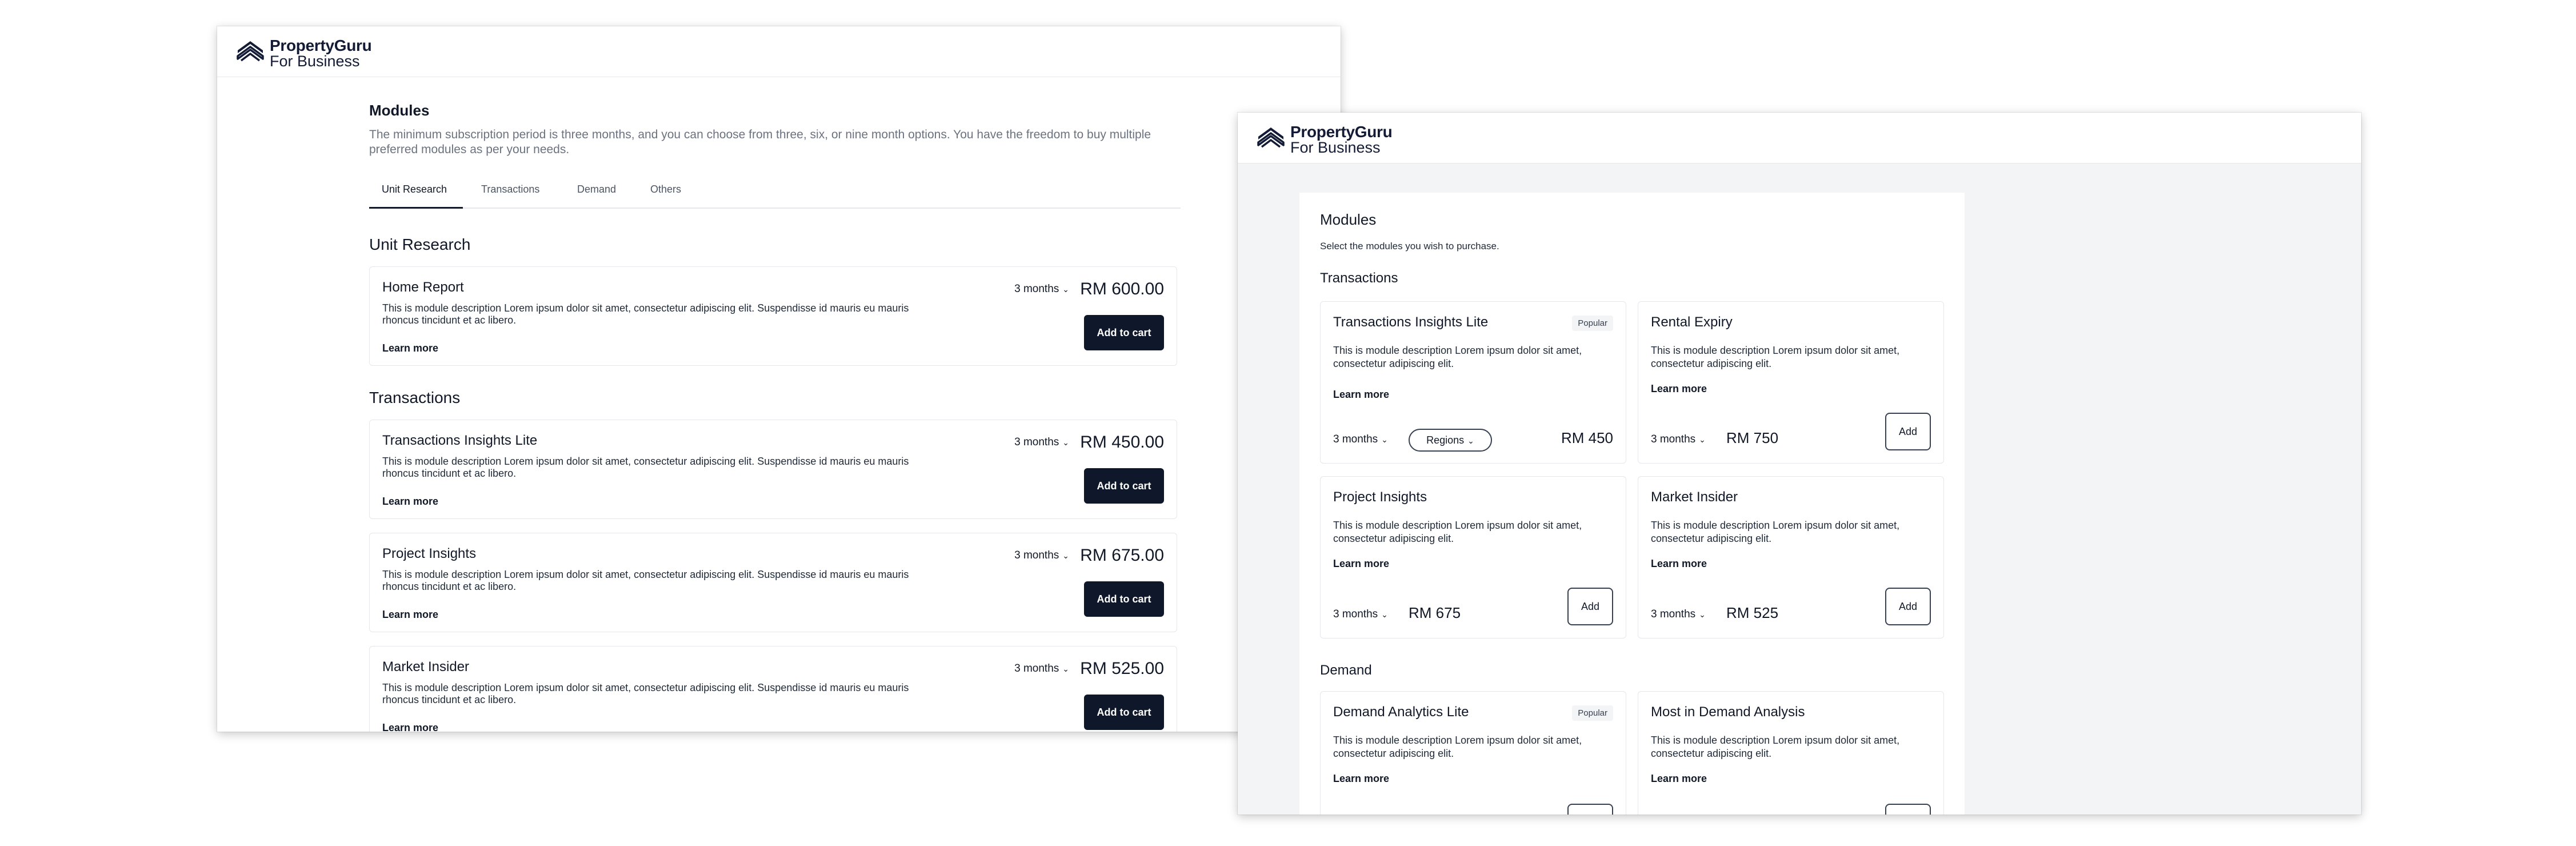 This screenshot has width=2576, height=846. What do you see at coordinates (1752, 438) in the screenshot?
I see `module-price: RM 750` at bounding box center [1752, 438].